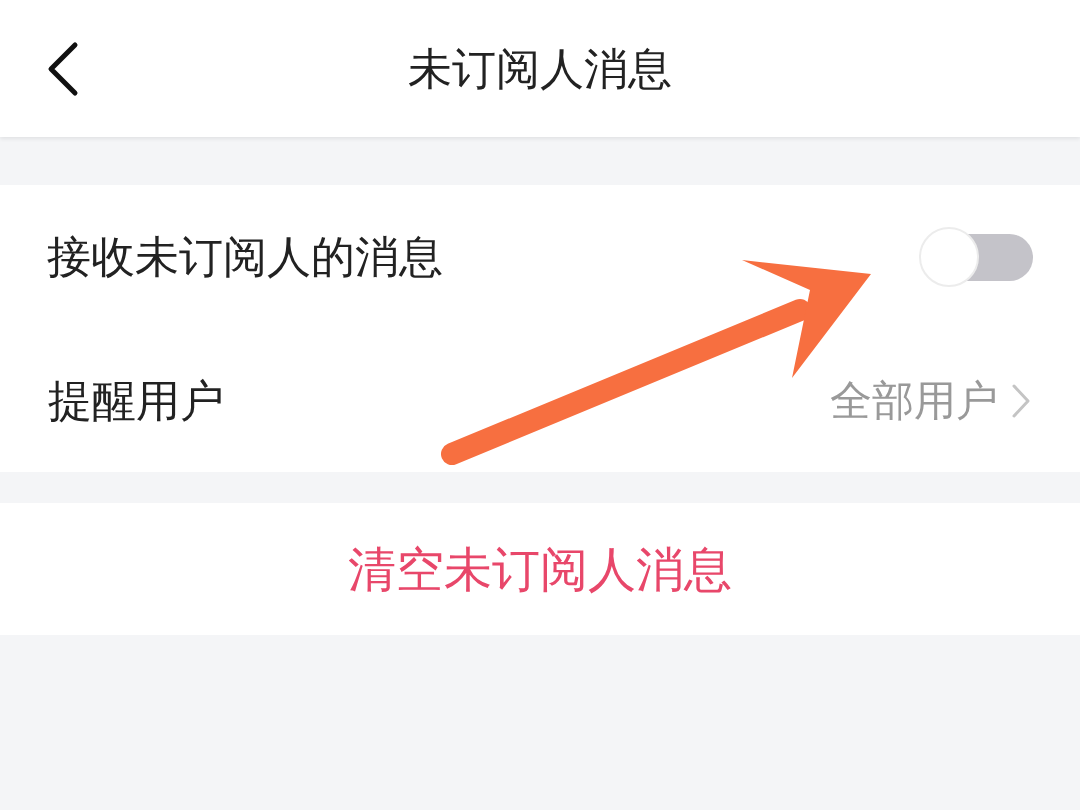  Describe the element at coordinates (914, 400) in the screenshot. I see `setting-value: 全部用户` at that location.